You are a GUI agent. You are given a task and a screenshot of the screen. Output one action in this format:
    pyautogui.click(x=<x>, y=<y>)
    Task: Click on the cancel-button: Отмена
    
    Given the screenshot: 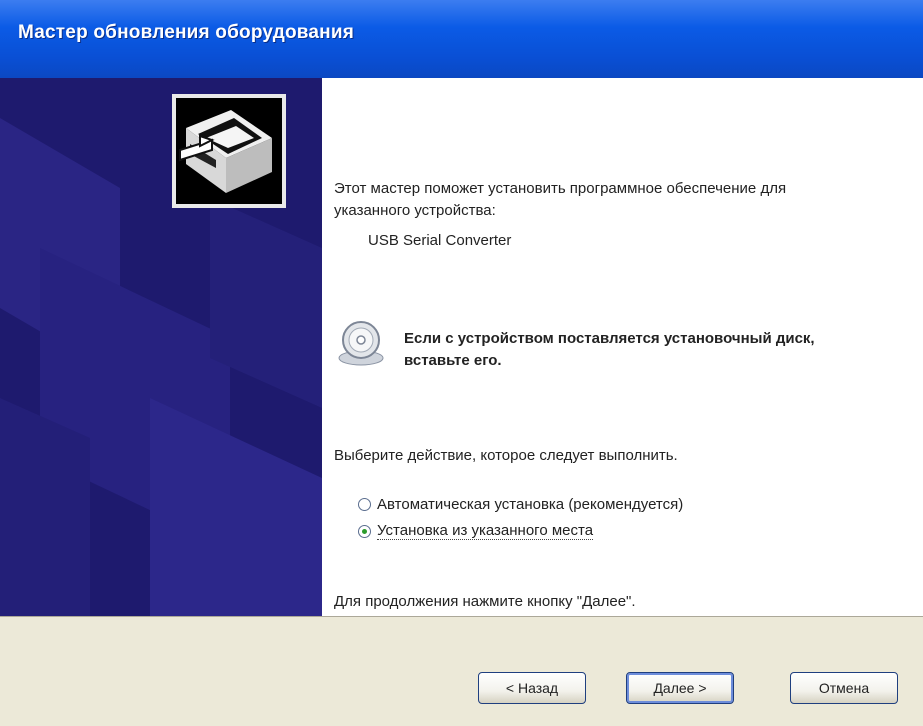 What is the action you would take?
    pyautogui.click(x=844, y=688)
    